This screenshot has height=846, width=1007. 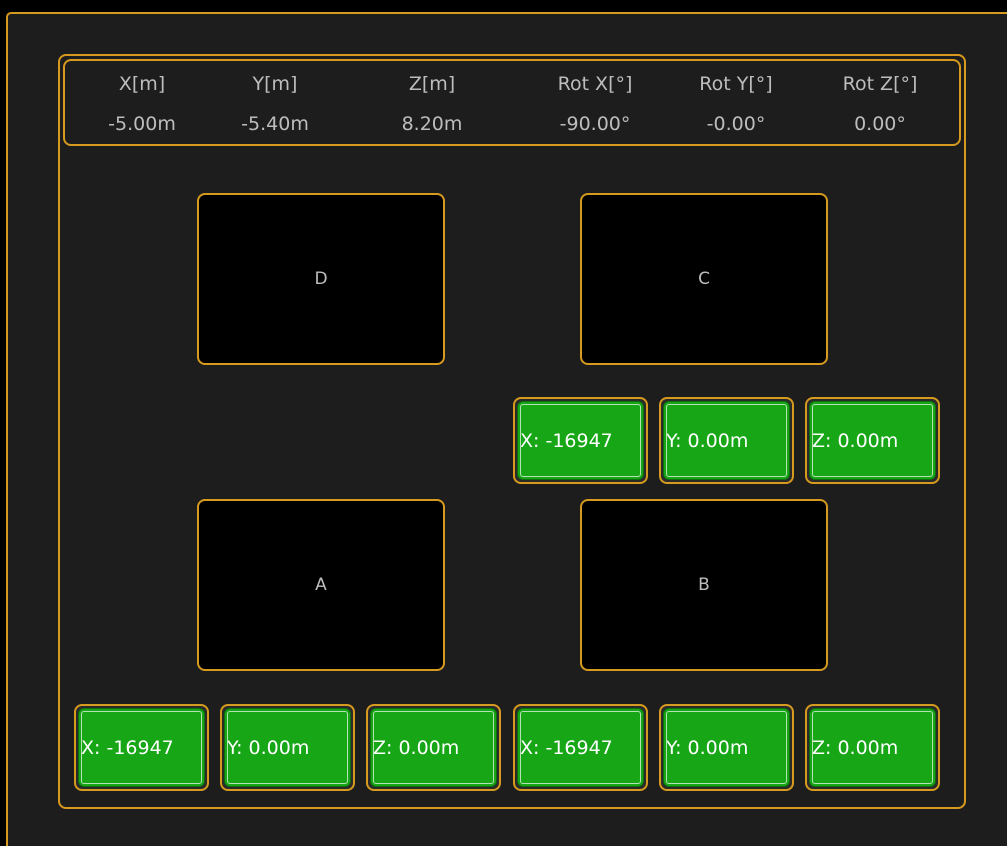 I want to click on truss-point-c-label: C, so click(x=704, y=279).